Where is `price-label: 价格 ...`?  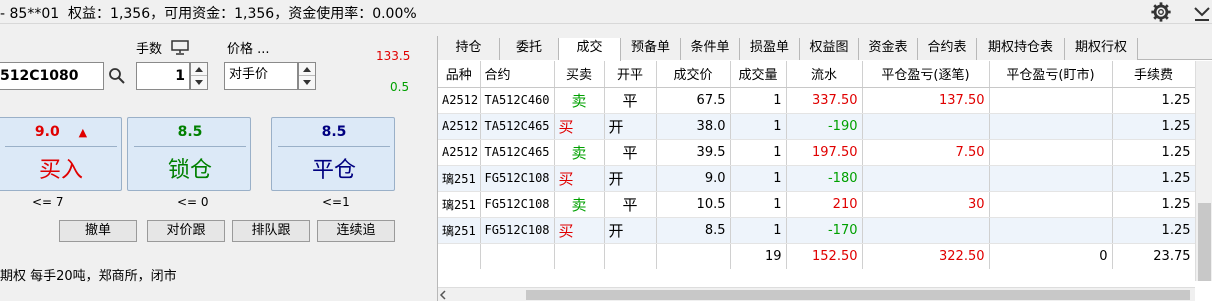 price-label: 价格 ... is located at coordinates (248, 47).